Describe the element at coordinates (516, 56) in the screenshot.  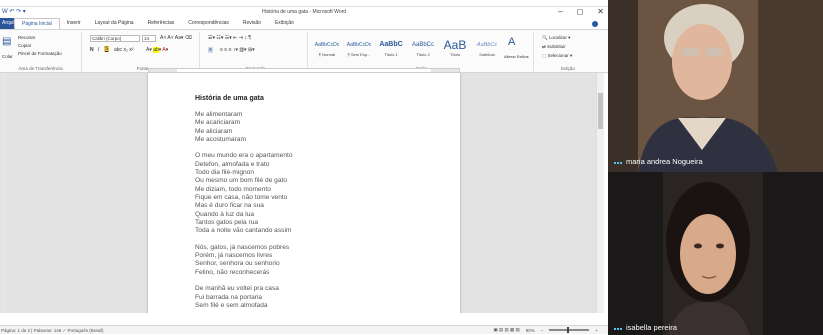
I see `change-styles-button: Alterar Estilos` at that location.